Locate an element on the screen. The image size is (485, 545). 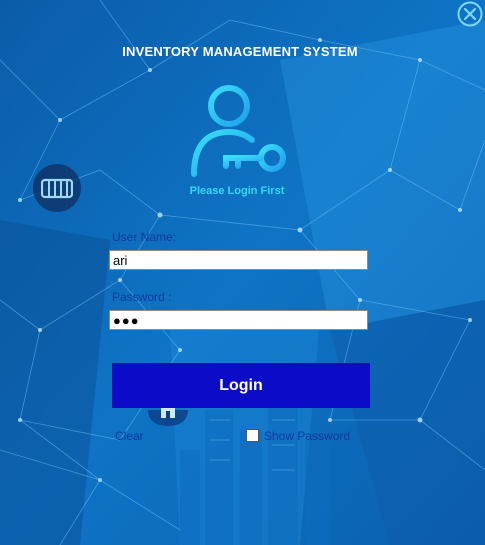
show-password-checkbox is located at coordinates (252, 435).